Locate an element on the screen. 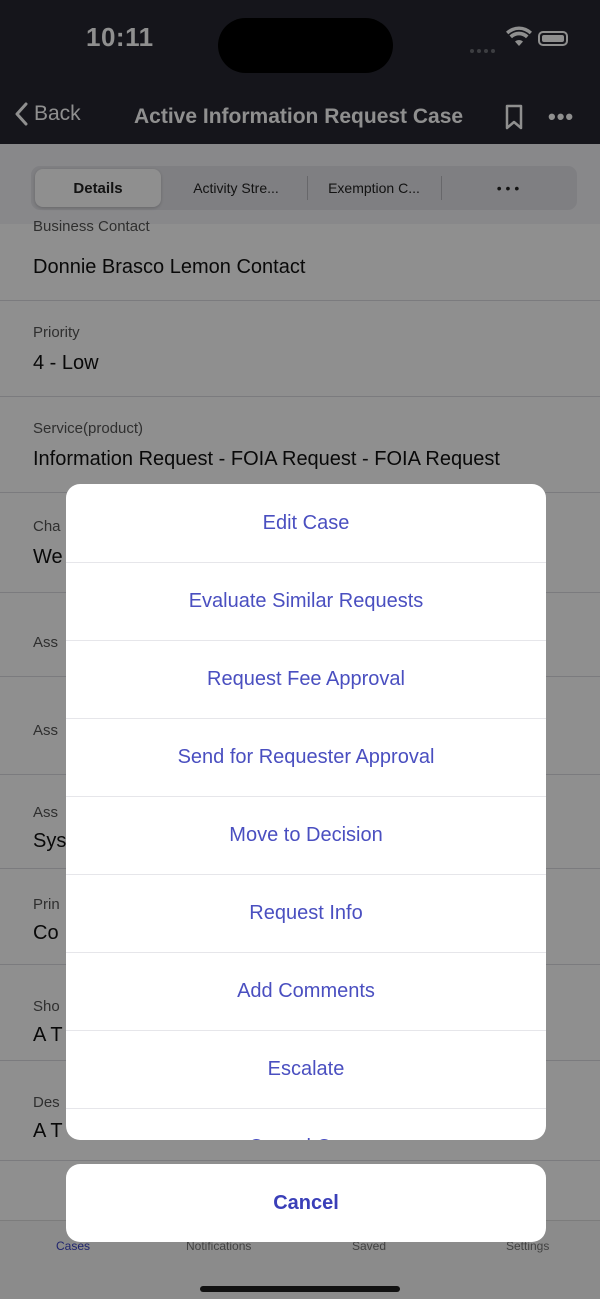  request-fee-approval-button: Request Fee Approval is located at coordinates (306, 679).